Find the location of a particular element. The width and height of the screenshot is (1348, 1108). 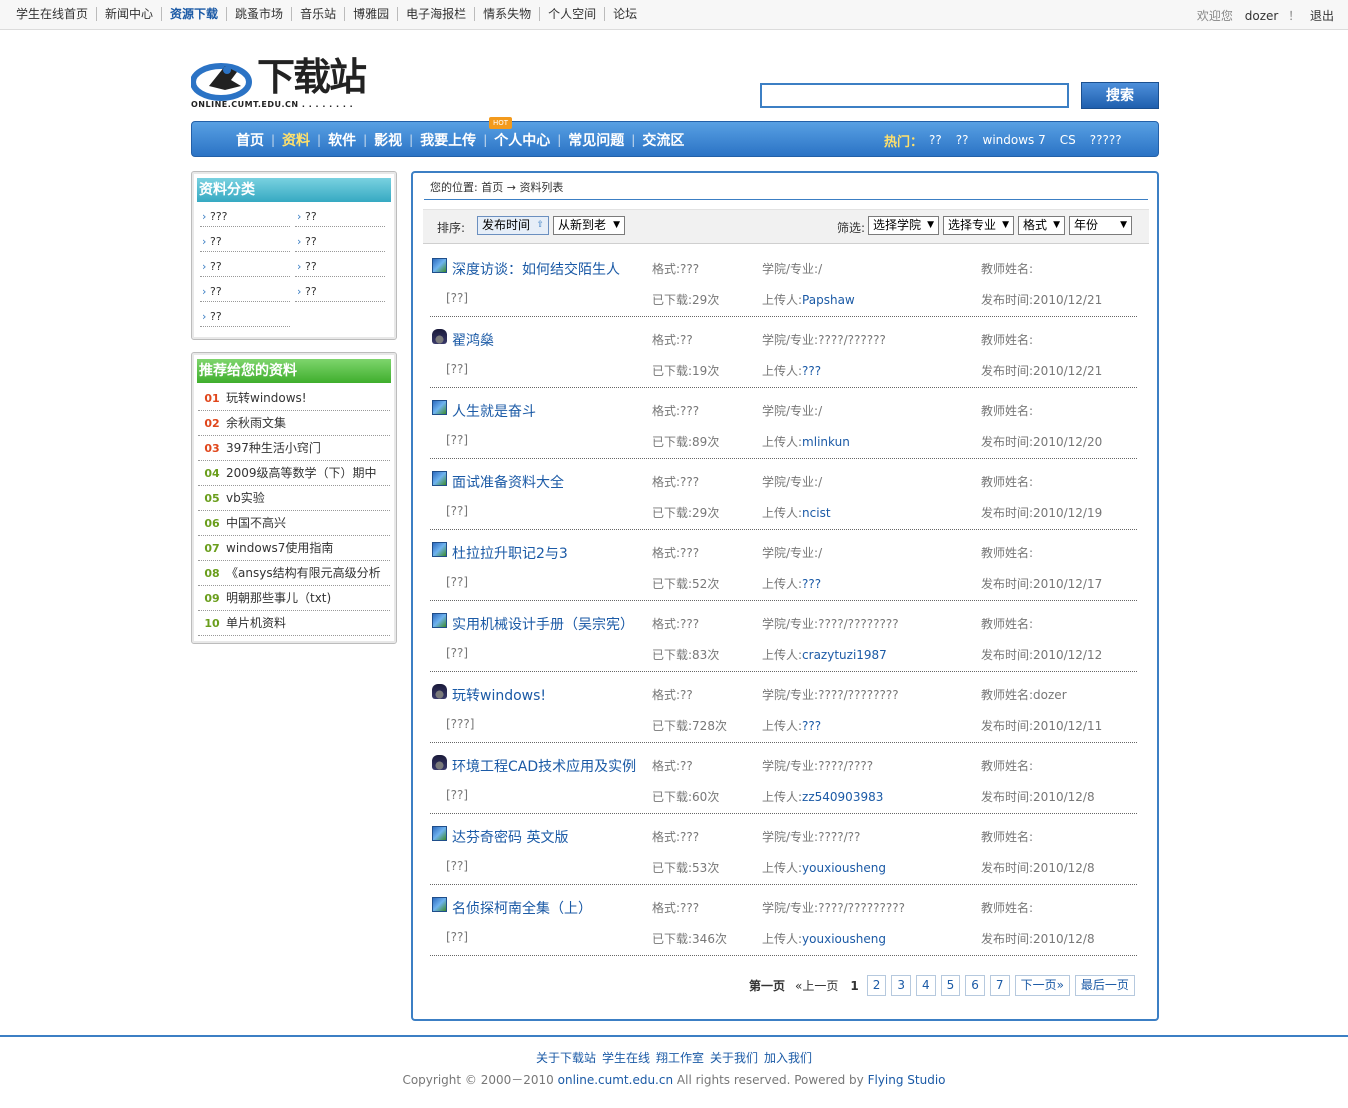

recommend-item: 09 明朝那些事儿（txt) is located at coordinates (294, 598).